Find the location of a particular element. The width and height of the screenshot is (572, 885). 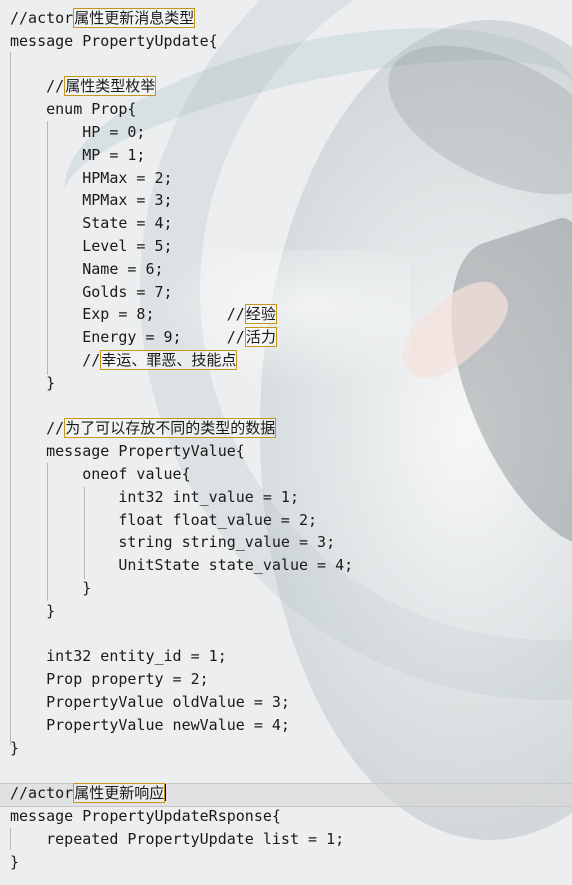

code-text: PropertyValue newValue = 4; is located at coordinates (168, 724).